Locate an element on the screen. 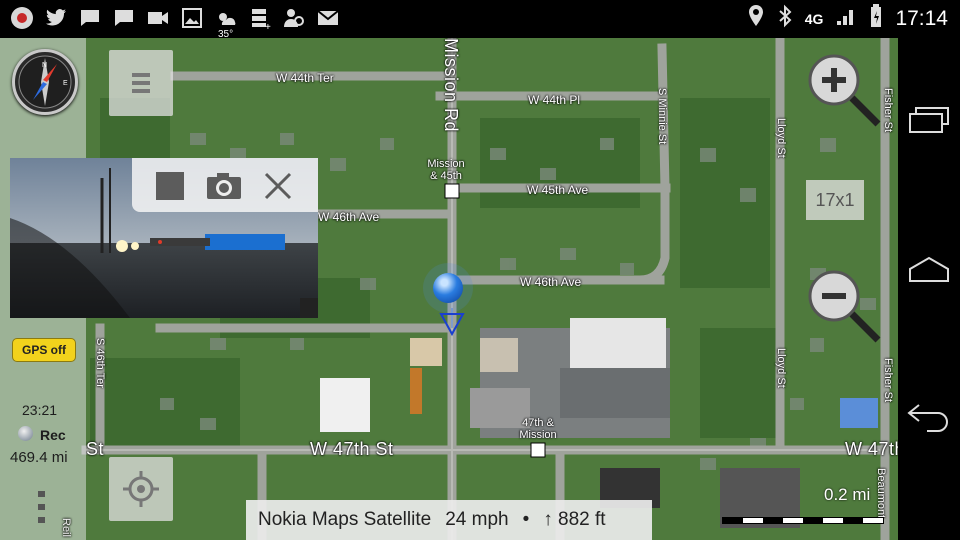 The height and width of the screenshot is (540, 960). zoom-in-icon is located at coordinates (844, 90).